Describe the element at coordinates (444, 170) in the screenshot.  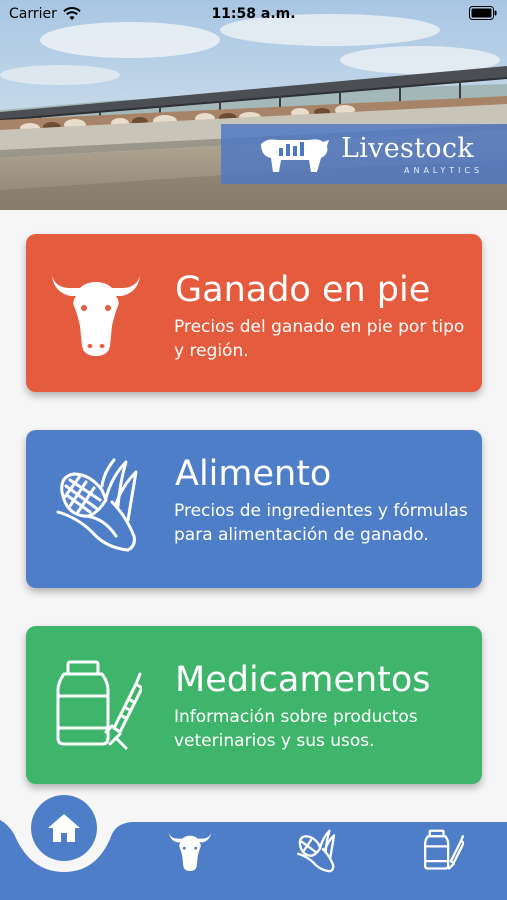
I see `logo-subtitle: ANALYTICS` at that location.